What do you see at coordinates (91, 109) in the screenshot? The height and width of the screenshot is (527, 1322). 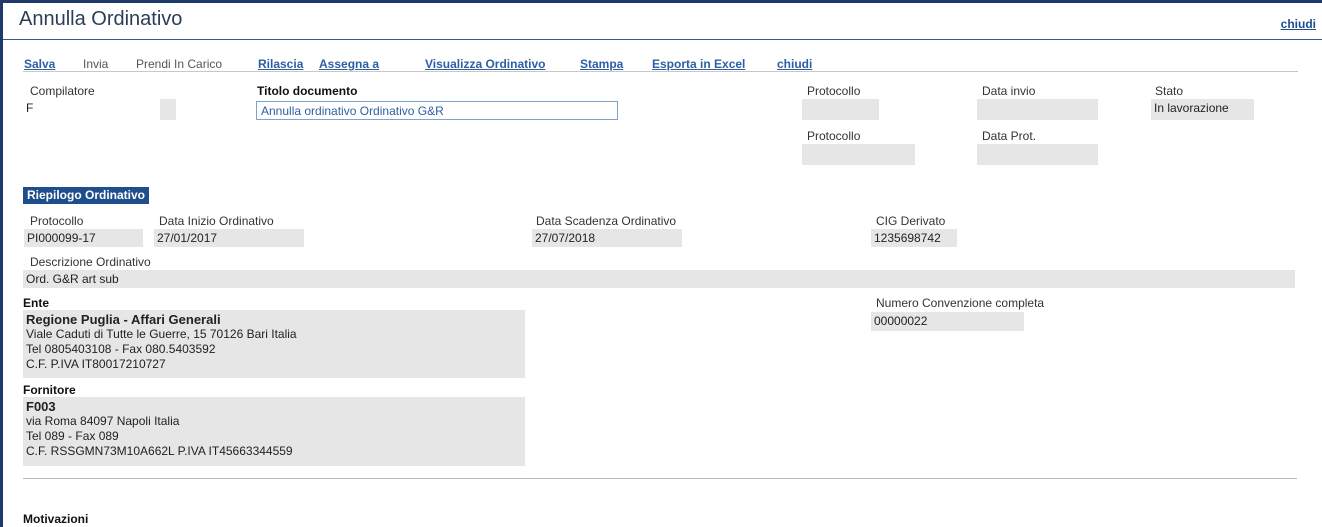 I see `compilatore-field: F` at bounding box center [91, 109].